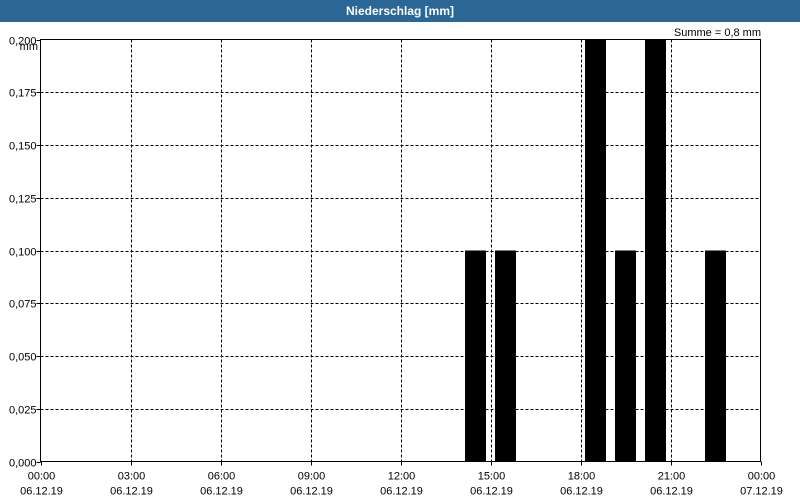 Image resolution: width=800 pixels, height=500 pixels. I want to click on y-tick-label: 0,000, so click(23, 464).